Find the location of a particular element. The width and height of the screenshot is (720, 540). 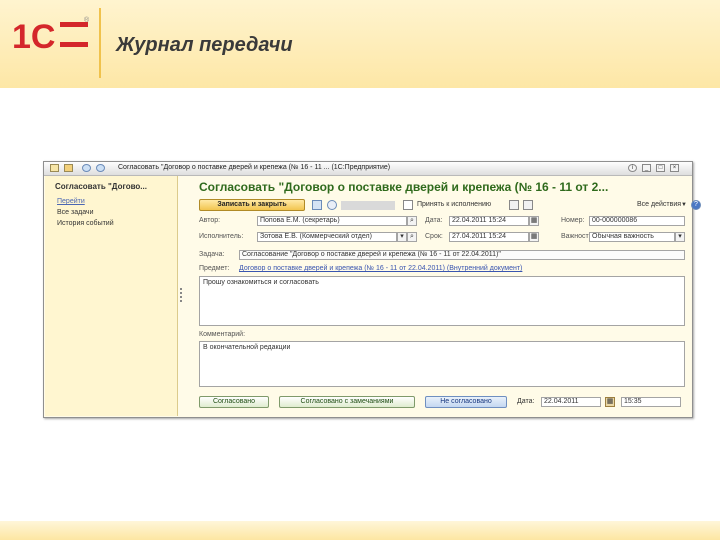

page-title: Журнал передачи is located at coordinates (204, 45).